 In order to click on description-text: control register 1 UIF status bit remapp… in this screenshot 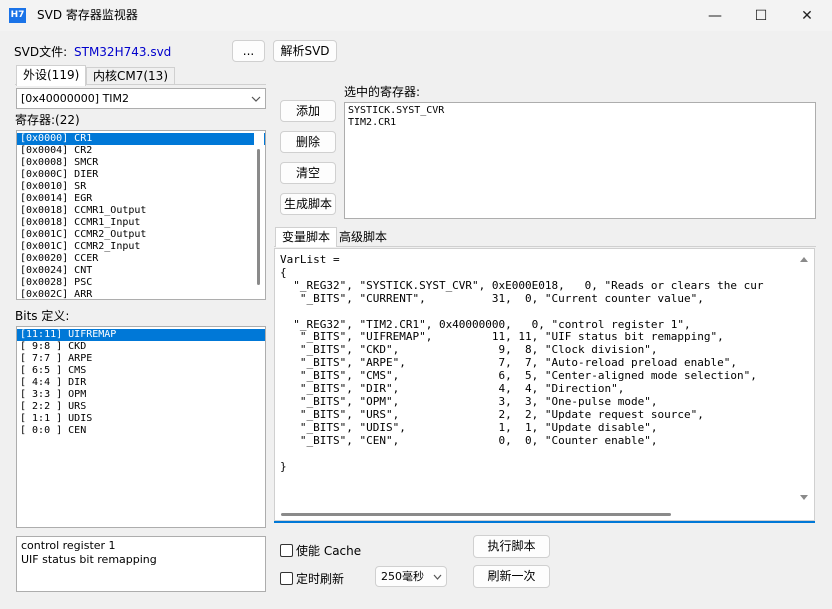, I will do `click(89, 552)`.